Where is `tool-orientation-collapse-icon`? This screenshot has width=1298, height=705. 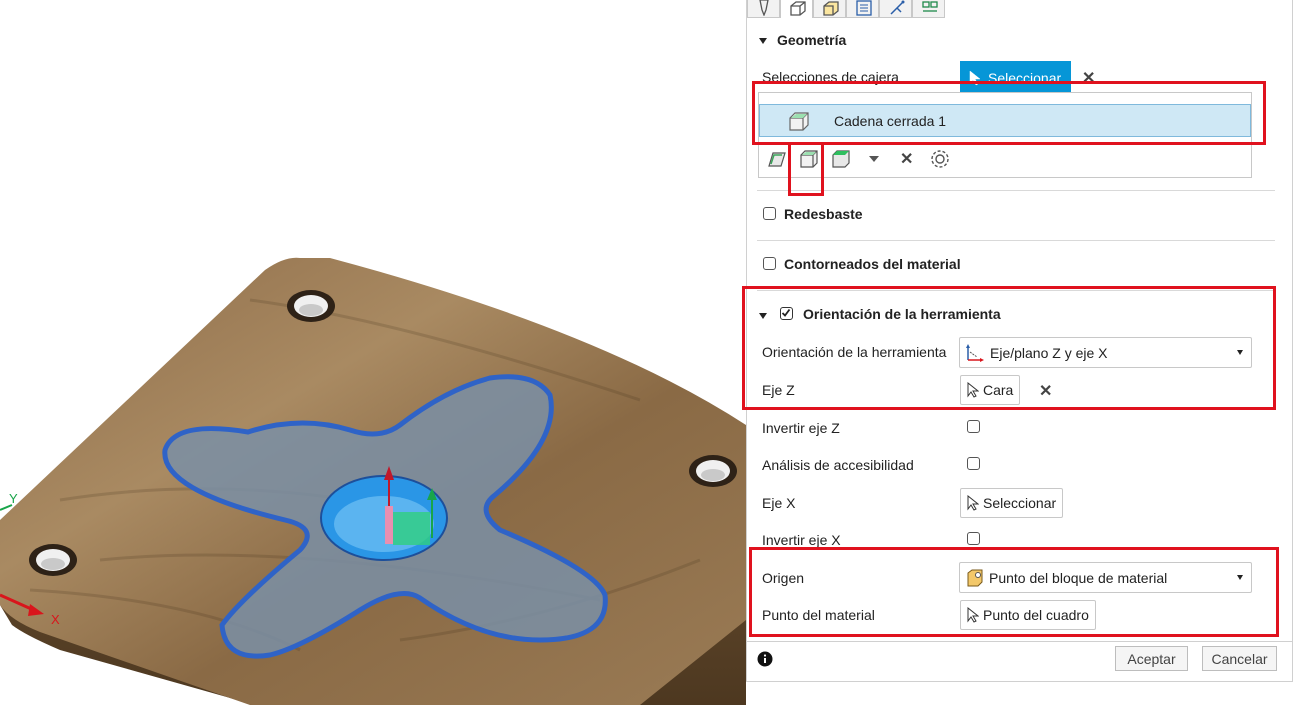 tool-orientation-collapse-icon is located at coordinates (764, 315).